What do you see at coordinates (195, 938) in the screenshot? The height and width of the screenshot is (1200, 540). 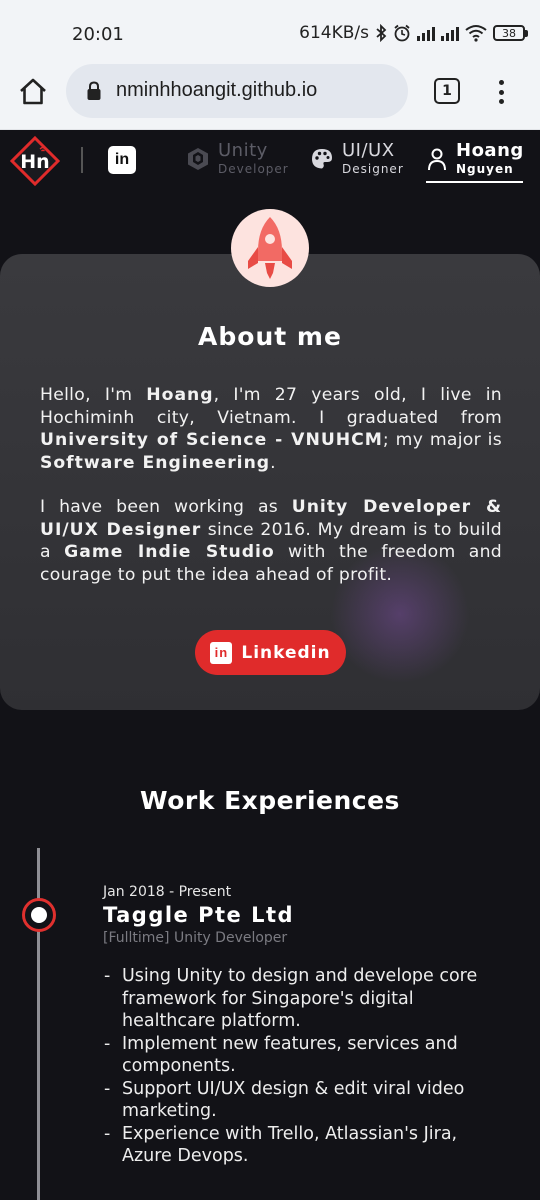 I see `job-role: [Fulltime] Unity Developer` at bounding box center [195, 938].